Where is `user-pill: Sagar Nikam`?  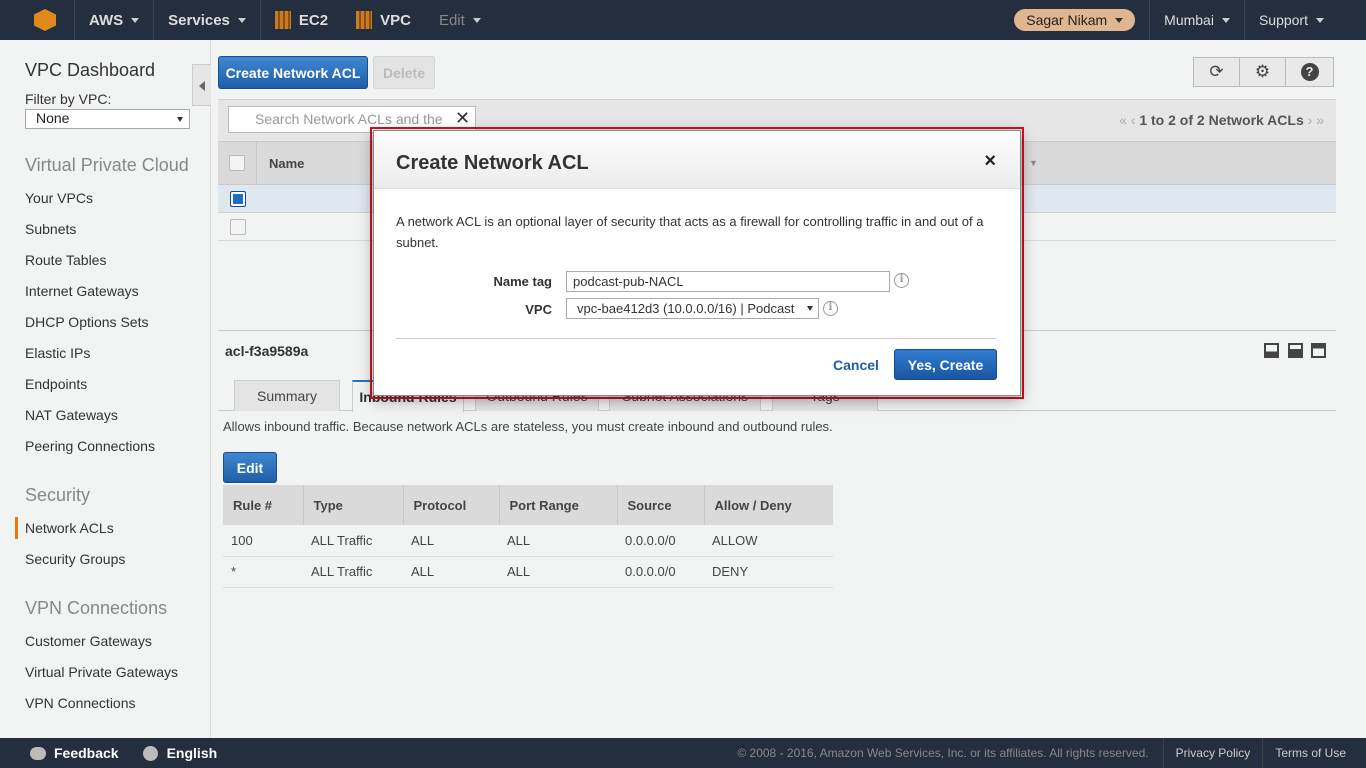
user-pill: Sagar Nikam is located at coordinates (1075, 20).